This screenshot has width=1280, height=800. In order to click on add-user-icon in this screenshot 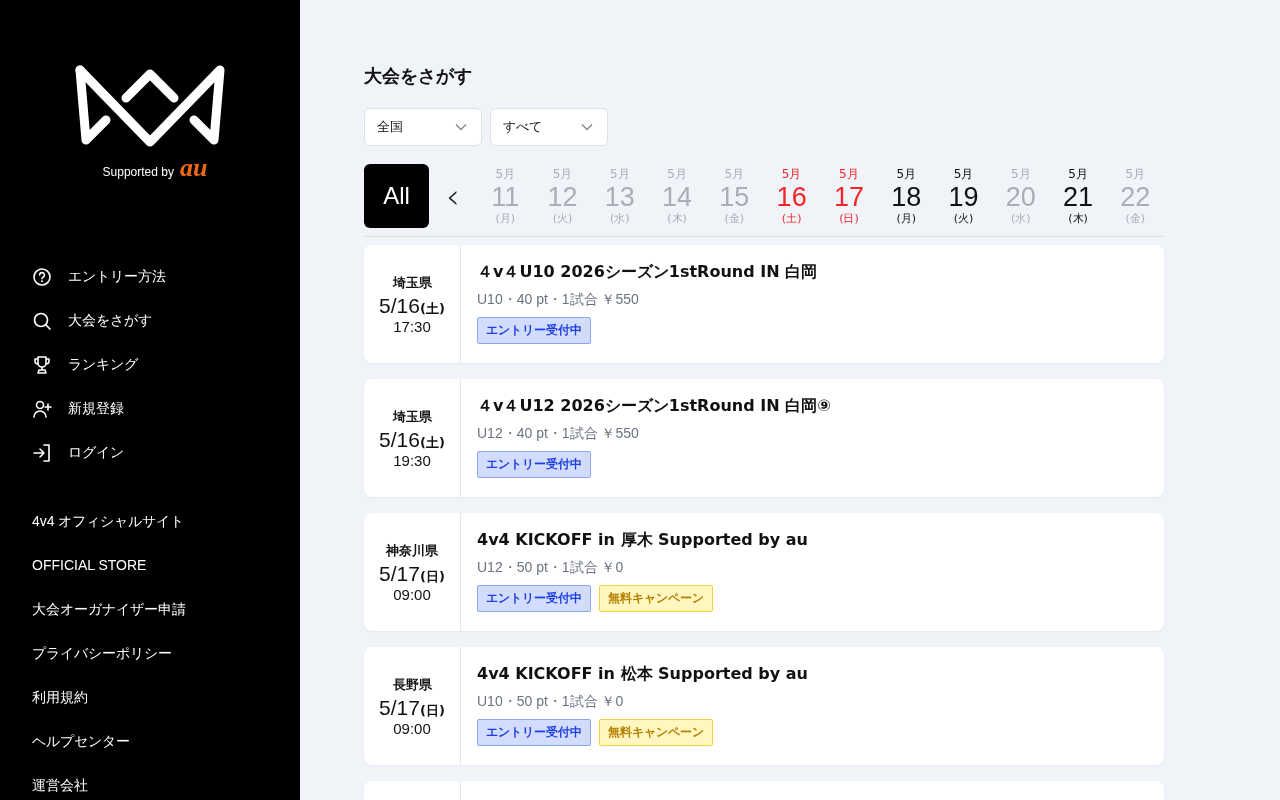, I will do `click(42, 409)`.